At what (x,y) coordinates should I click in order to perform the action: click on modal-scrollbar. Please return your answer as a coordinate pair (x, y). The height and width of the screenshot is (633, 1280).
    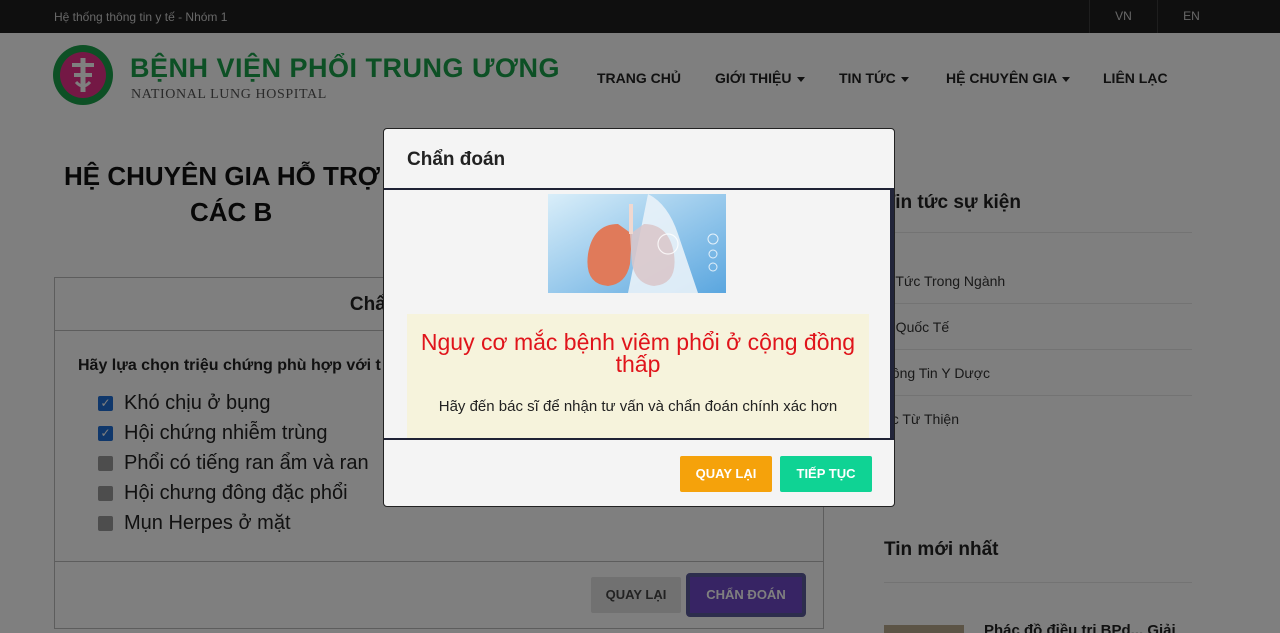
    Looking at the image, I should click on (892, 314).